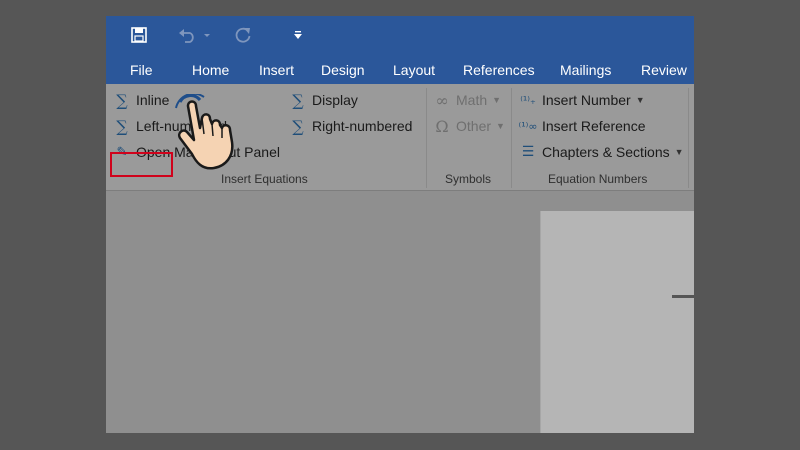 The height and width of the screenshot is (450, 800). Describe the element at coordinates (139, 35) in the screenshot. I see `save-icon` at that location.